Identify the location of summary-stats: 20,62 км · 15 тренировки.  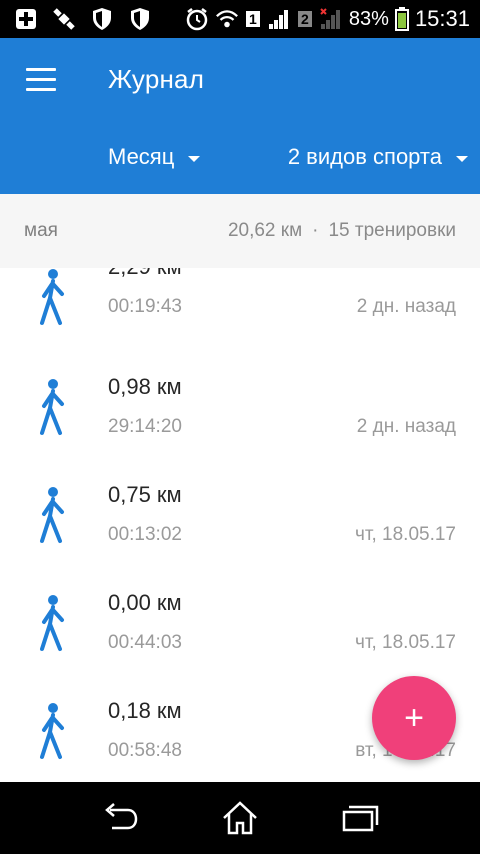
(342, 231).